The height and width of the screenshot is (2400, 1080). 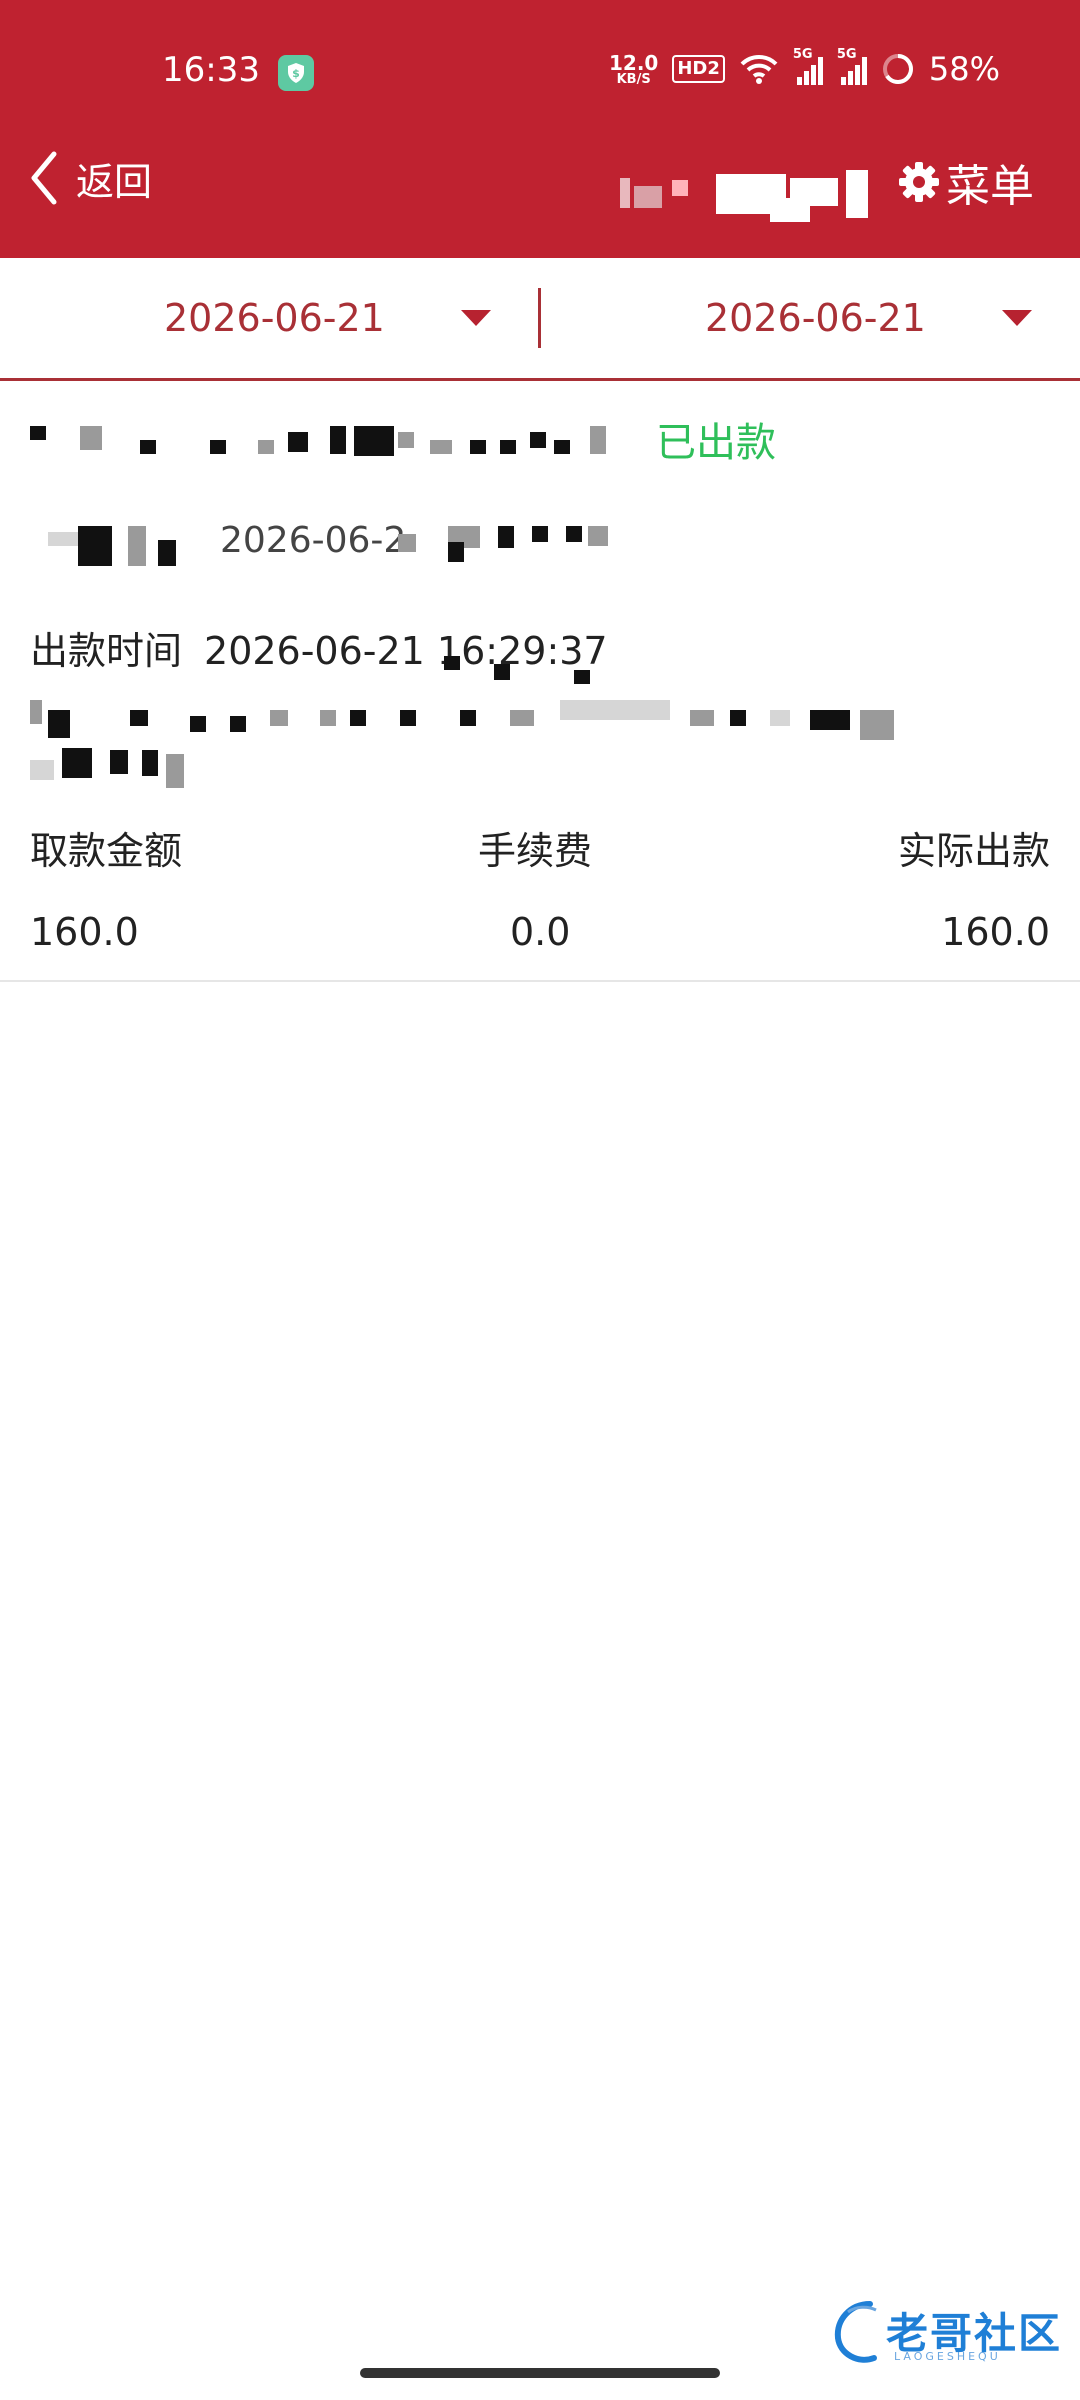 I want to click on withdrawal-amount-value: 160.0, so click(x=84, y=932).